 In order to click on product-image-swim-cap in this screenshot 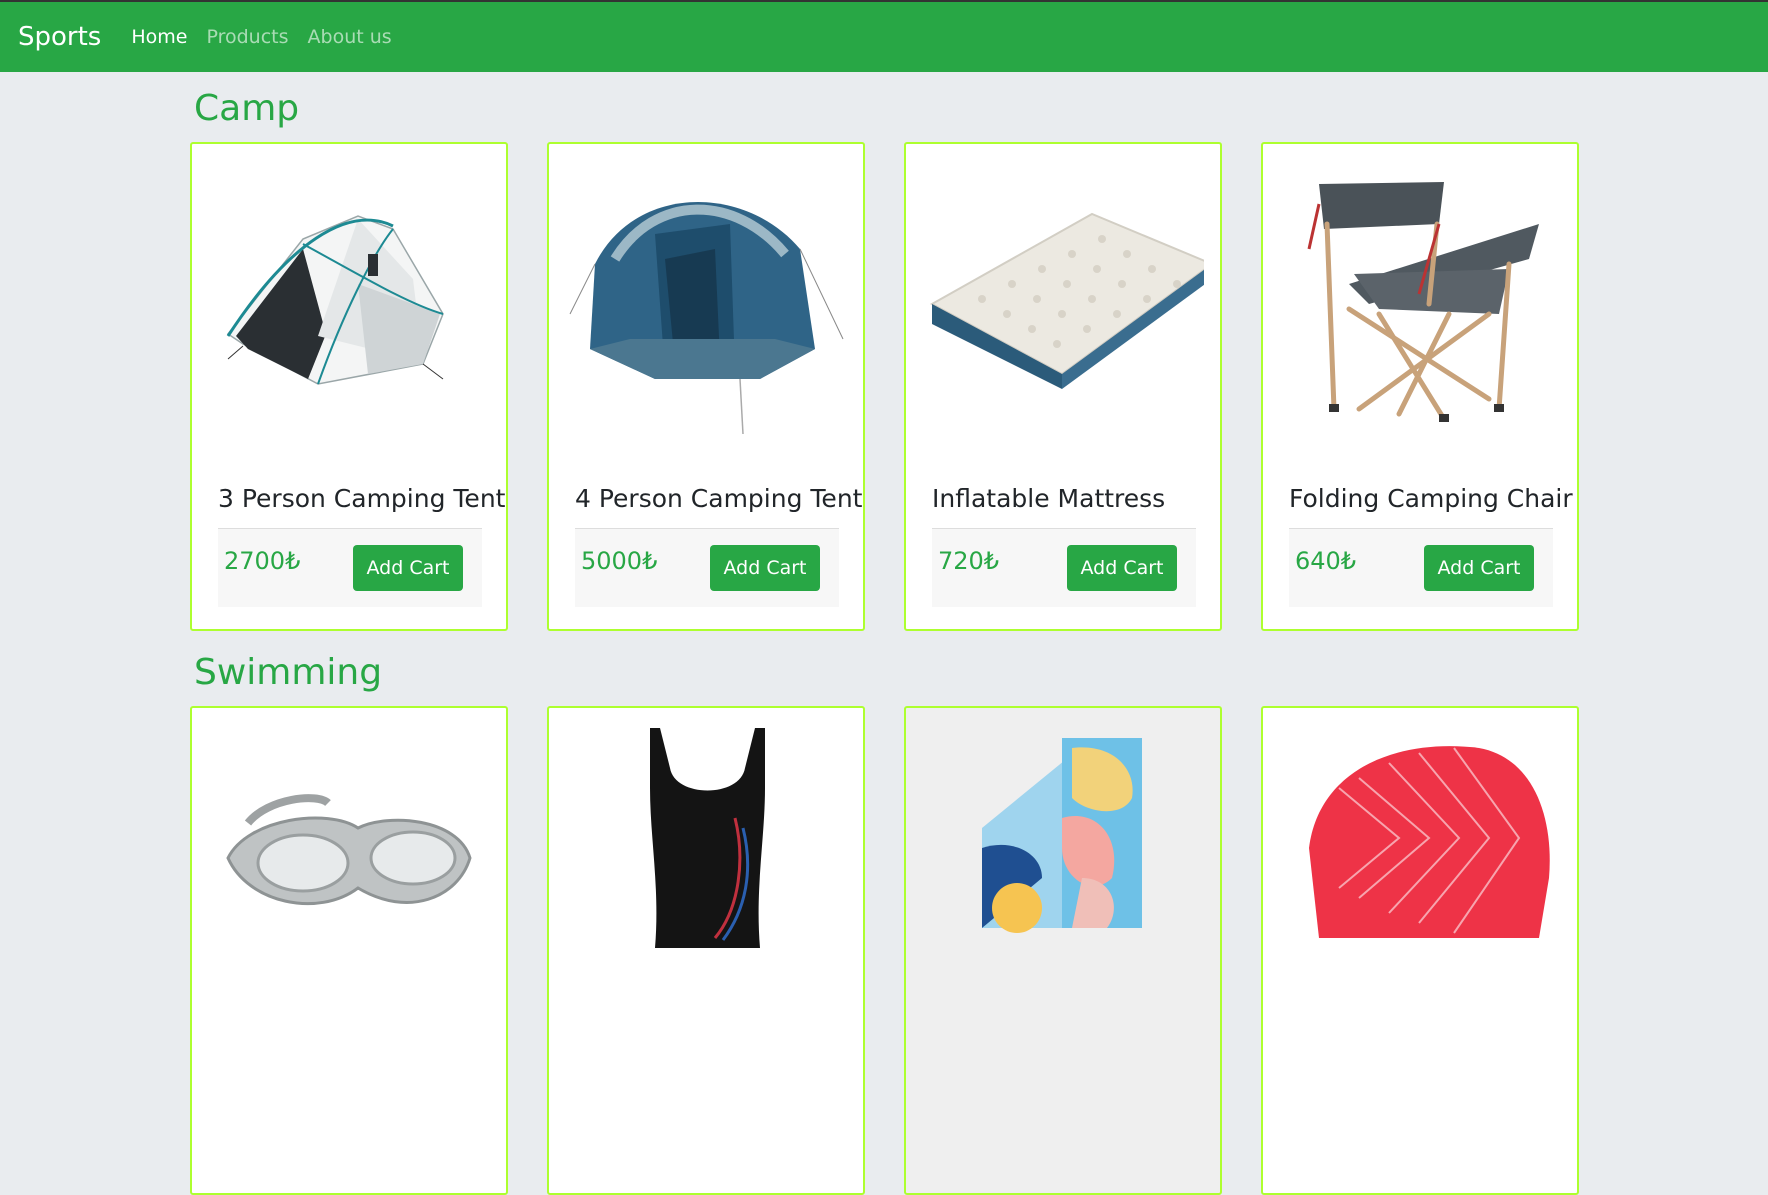, I will do `click(1420, 873)`.